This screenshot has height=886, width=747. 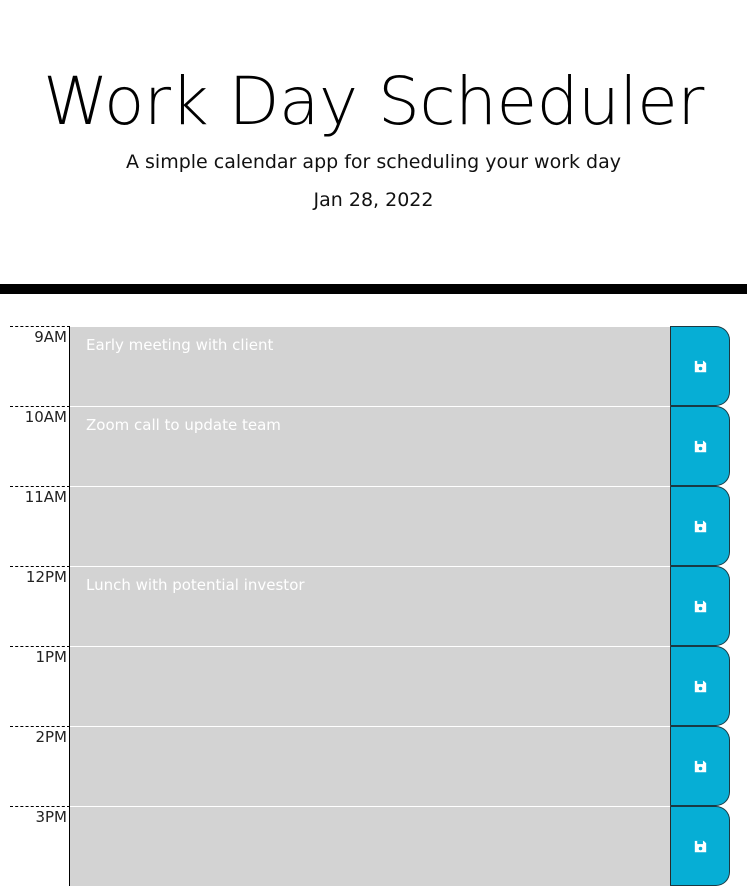 I want to click on time-block-1pm: 1PM, so click(x=370, y=686).